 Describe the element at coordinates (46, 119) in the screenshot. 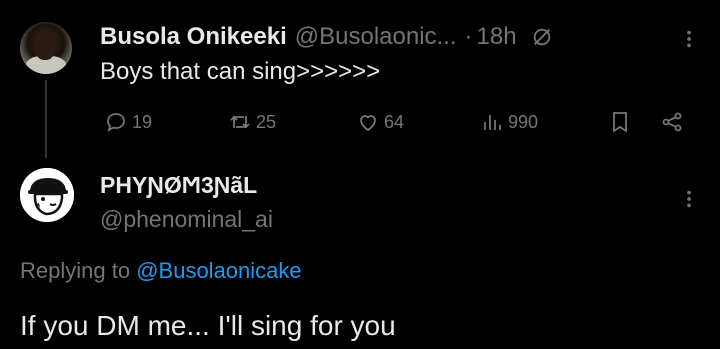

I see `thread-line` at that location.